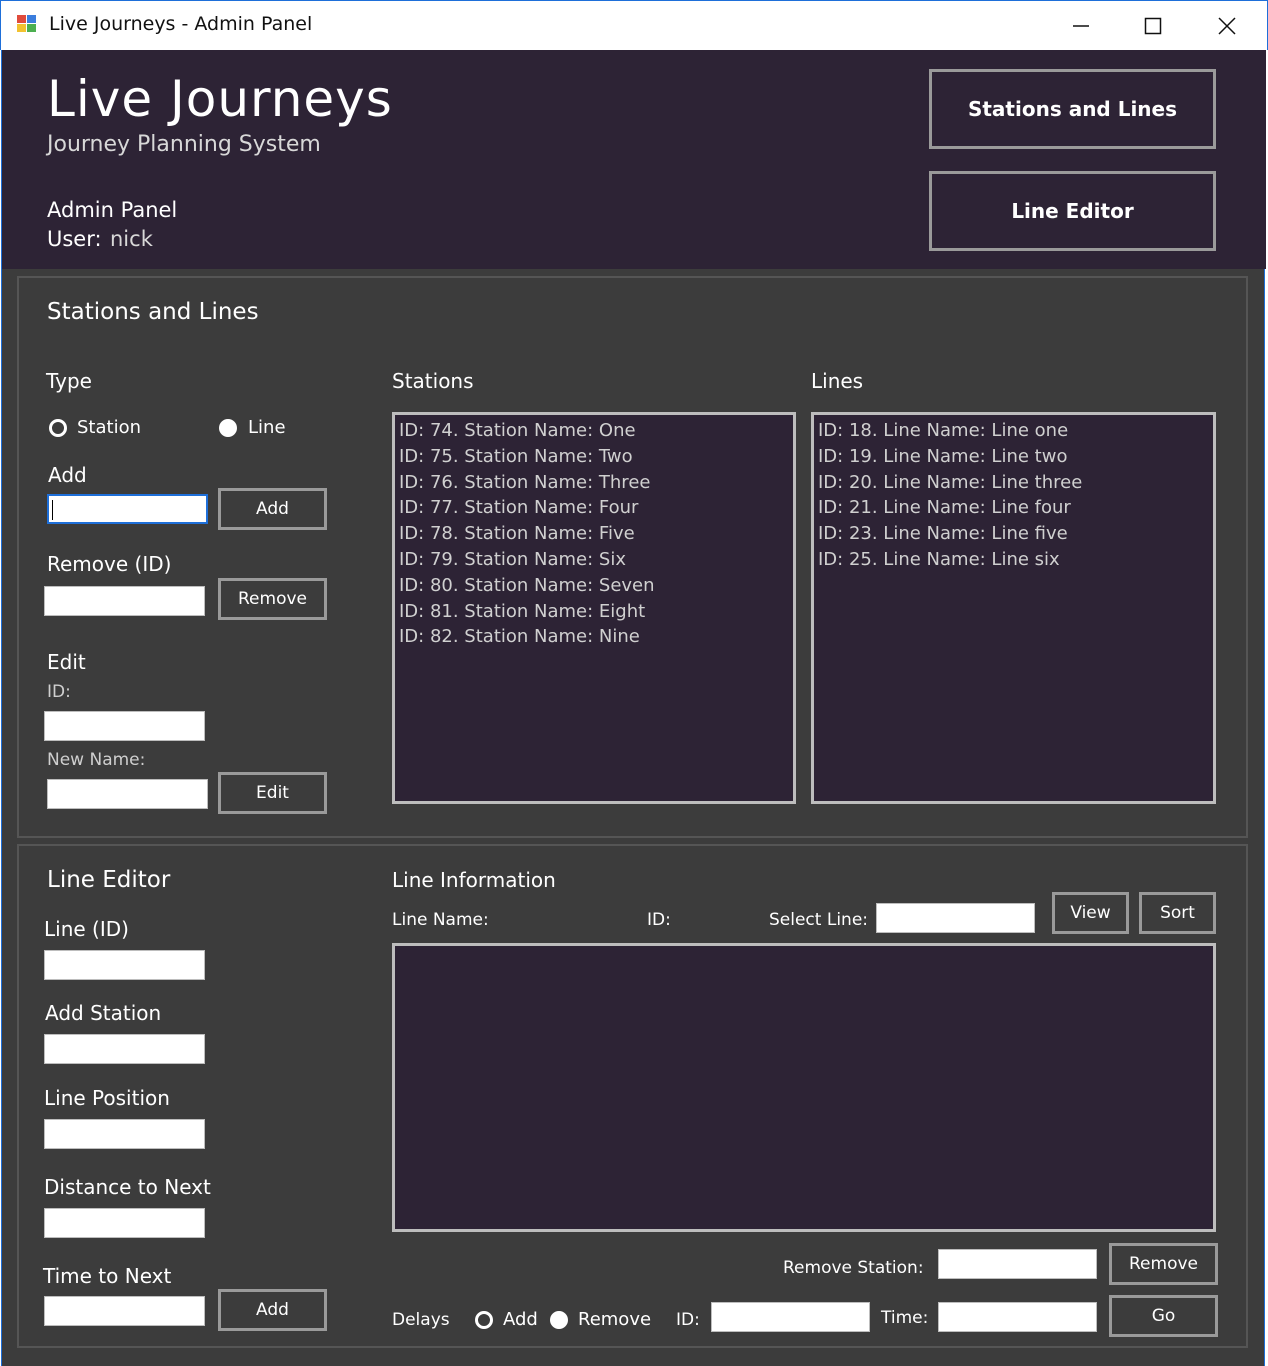 The height and width of the screenshot is (1366, 1268). What do you see at coordinates (109, 427) in the screenshot?
I see `station-radio-label: Station` at bounding box center [109, 427].